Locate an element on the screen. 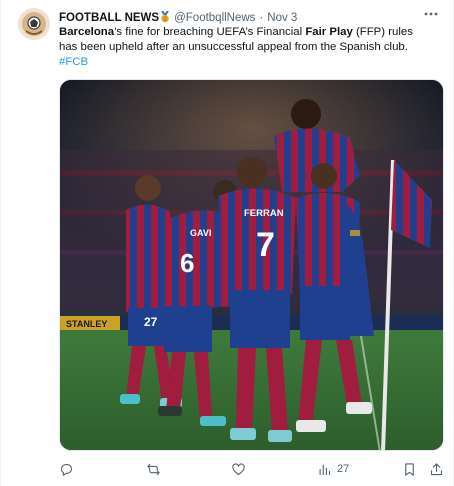 This screenshot has height=486, width=454. more-icon is located at coordinates (431, 16).